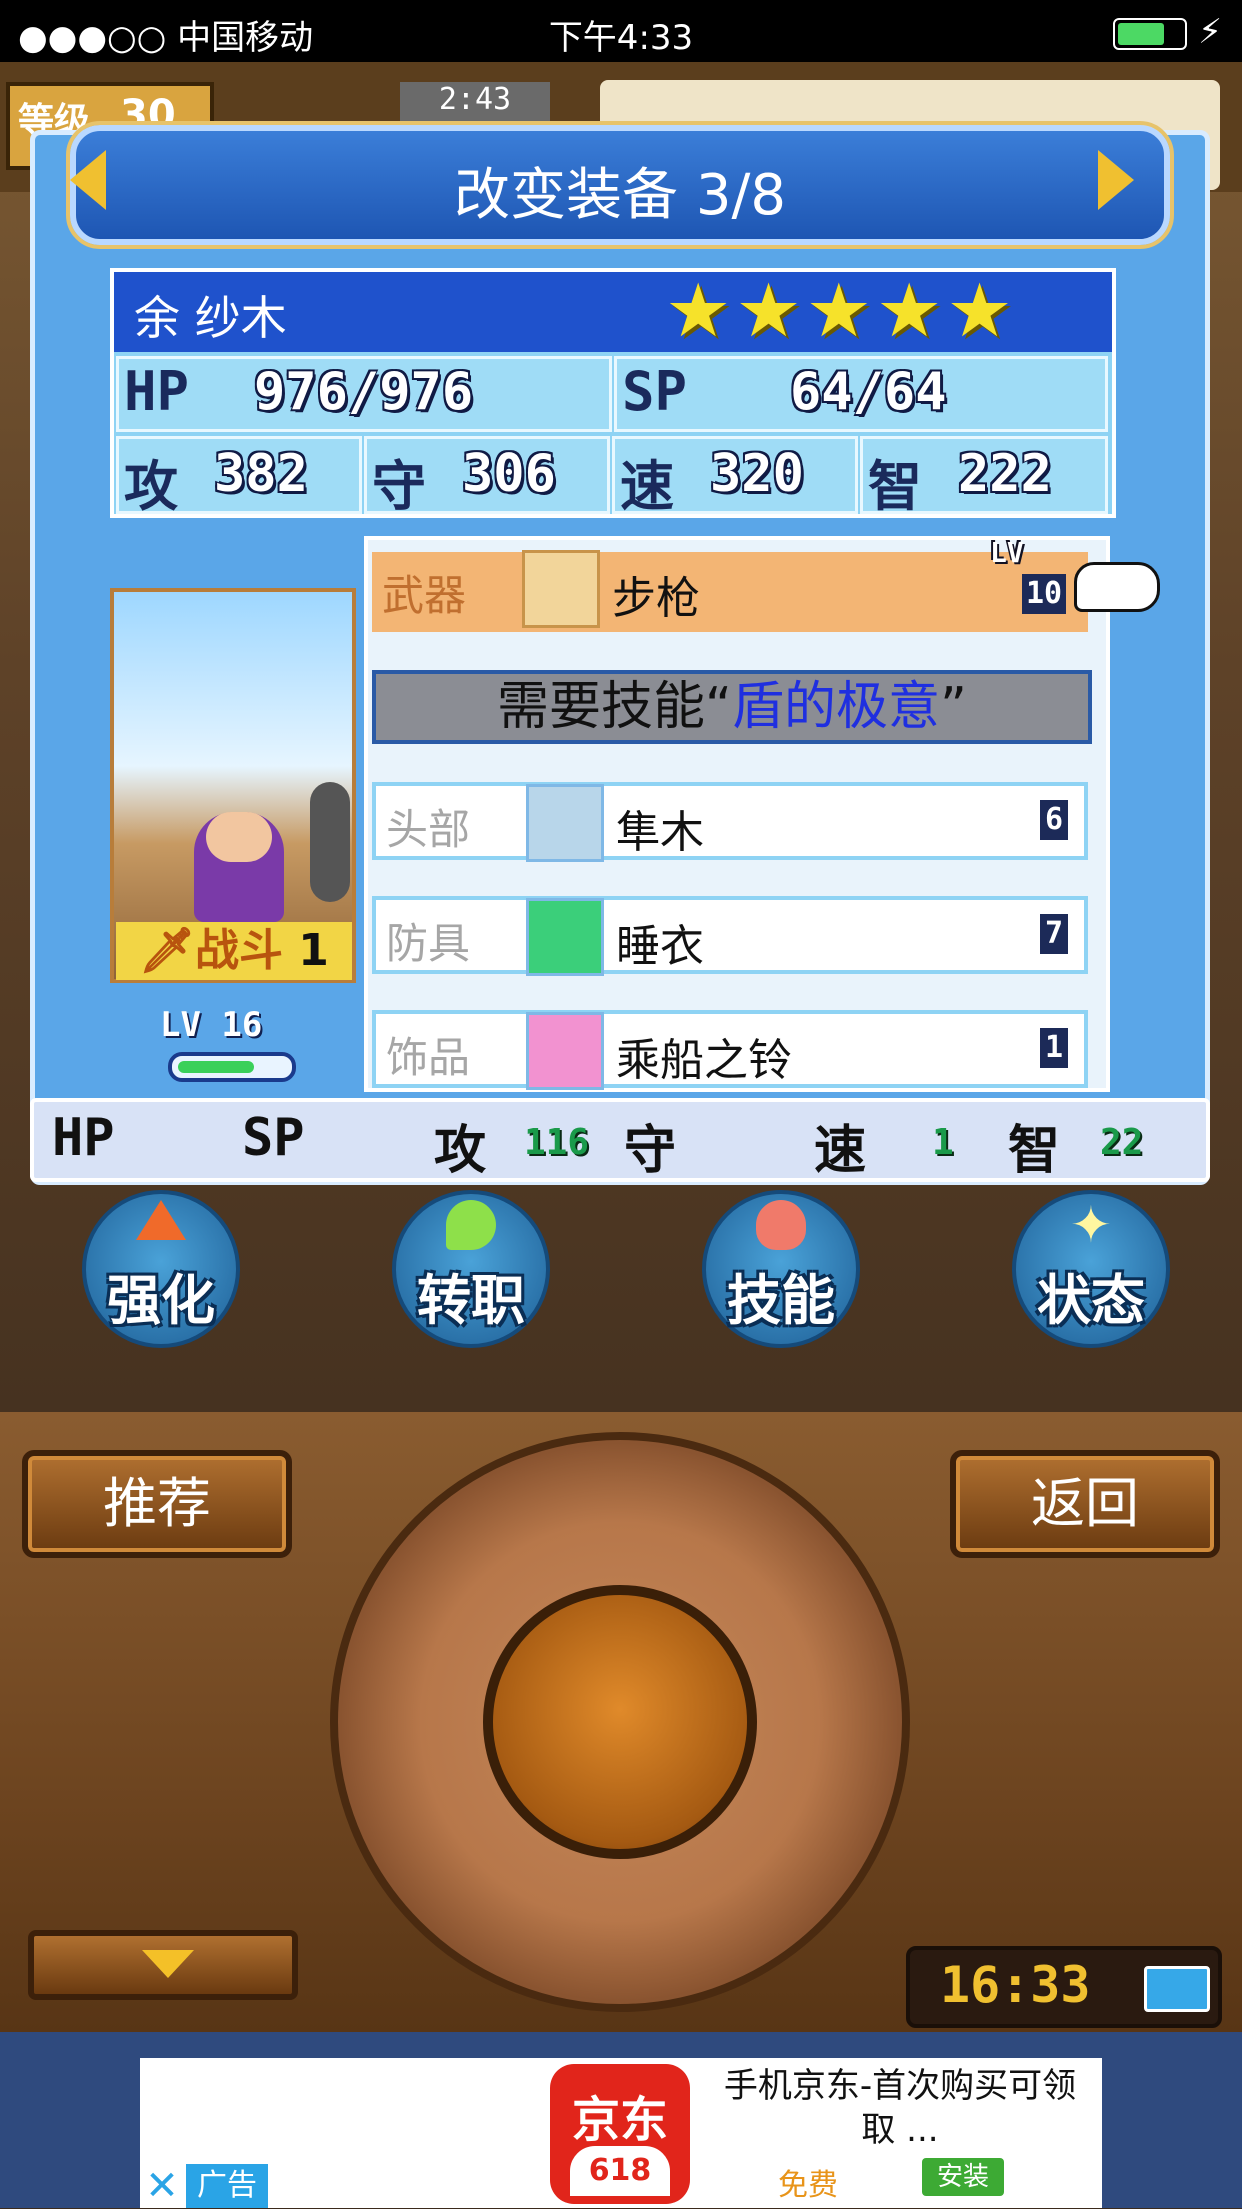 The height and width of the screenshot is (2209, 1242). Describe the element at coordinates (364, 392) in the screenshot. I see `hp-value: 976/976` at that location.